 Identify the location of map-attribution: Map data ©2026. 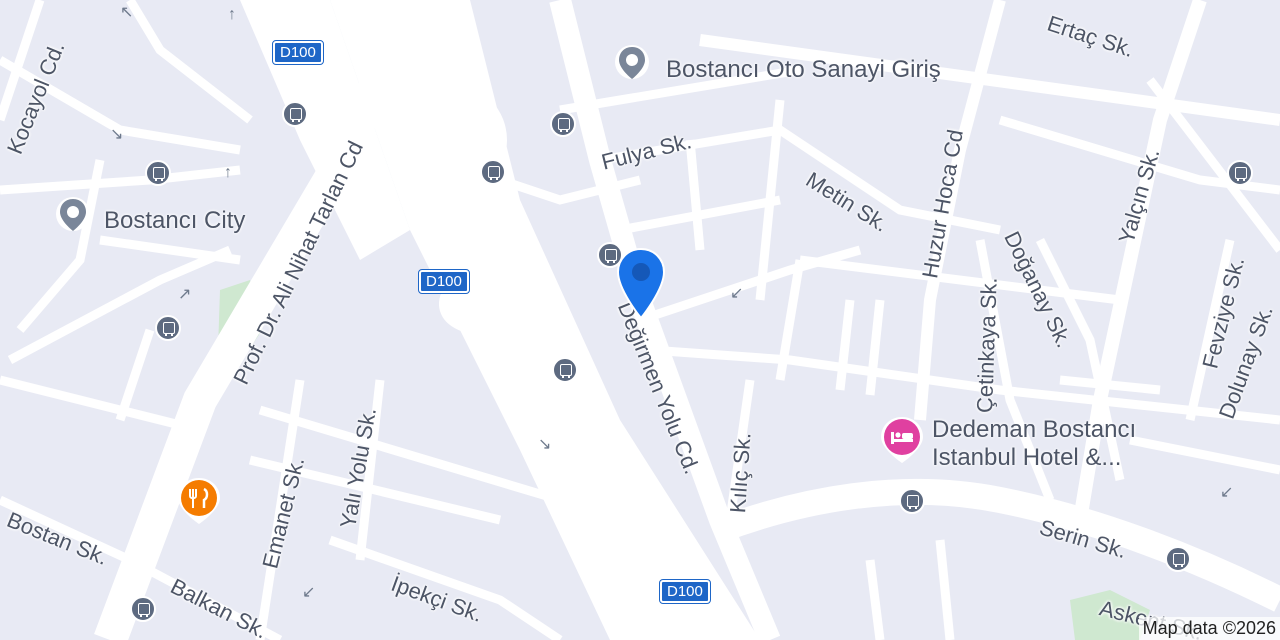
(1209, 628).